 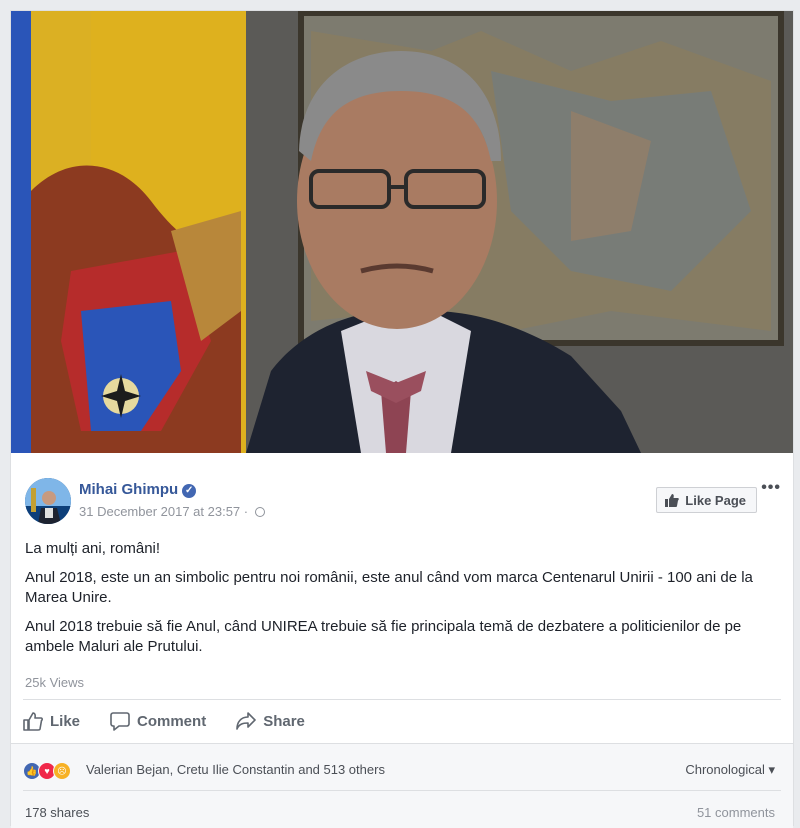 What do you see at coordinates (33, 721) in the screenshot?
I see `like-icon` at bounding box center [33, 721].